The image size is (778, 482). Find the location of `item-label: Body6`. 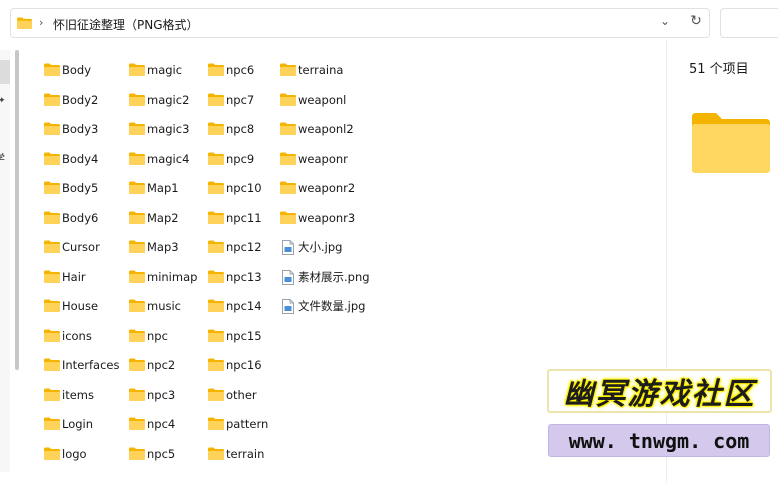

item-label: Body6 is located at coordinates (80, 217).